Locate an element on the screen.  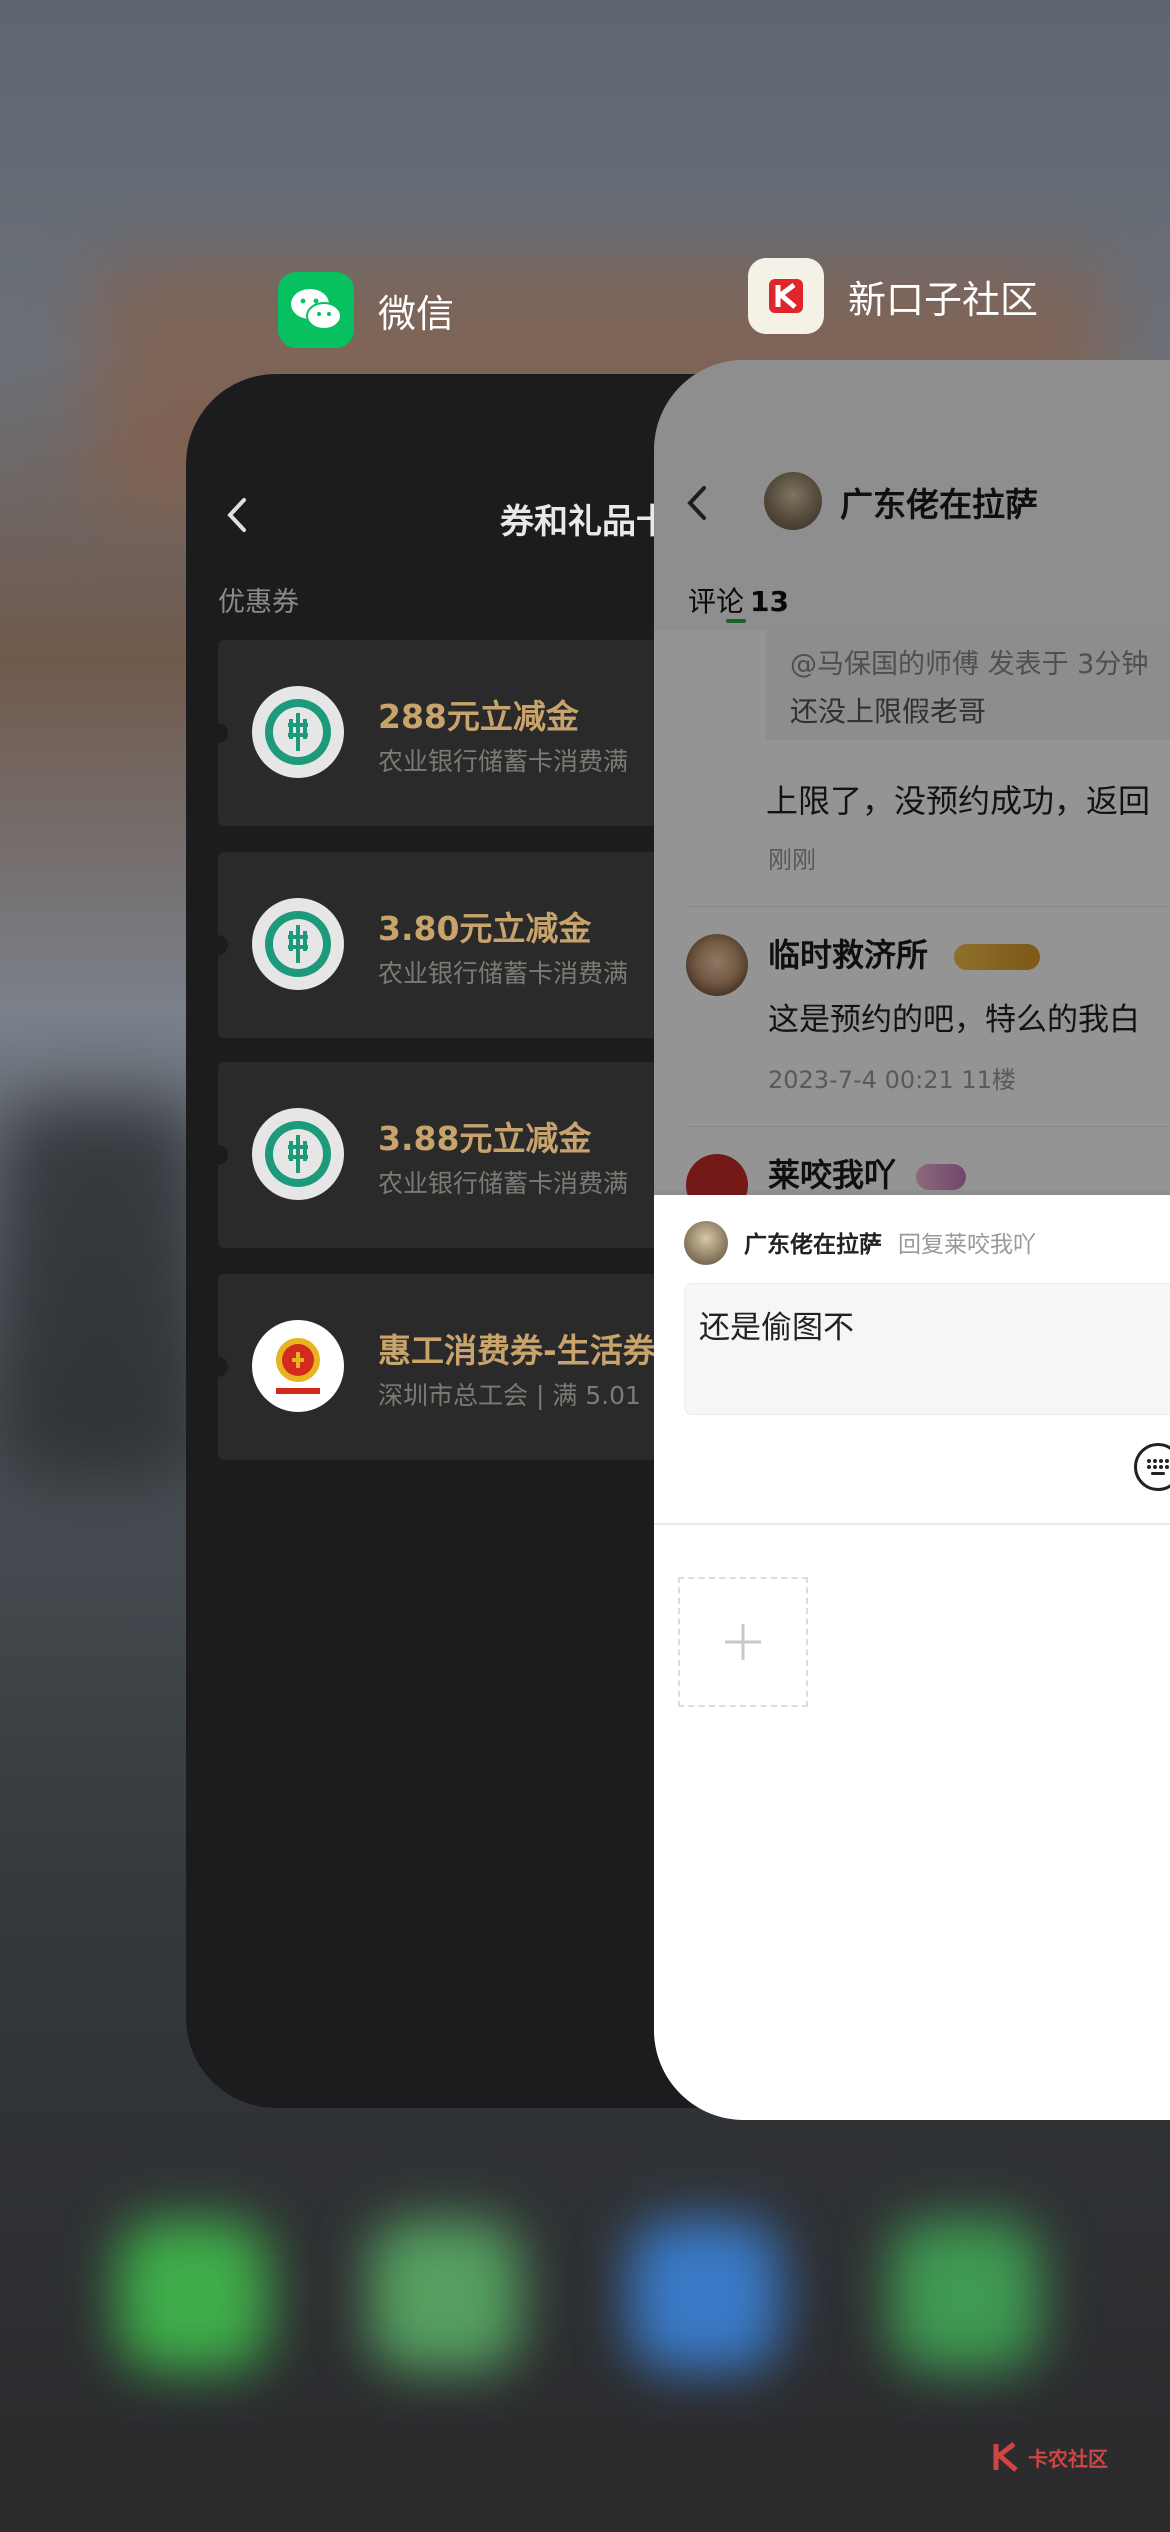
plus-icon is located at coordinates (743, 1642).